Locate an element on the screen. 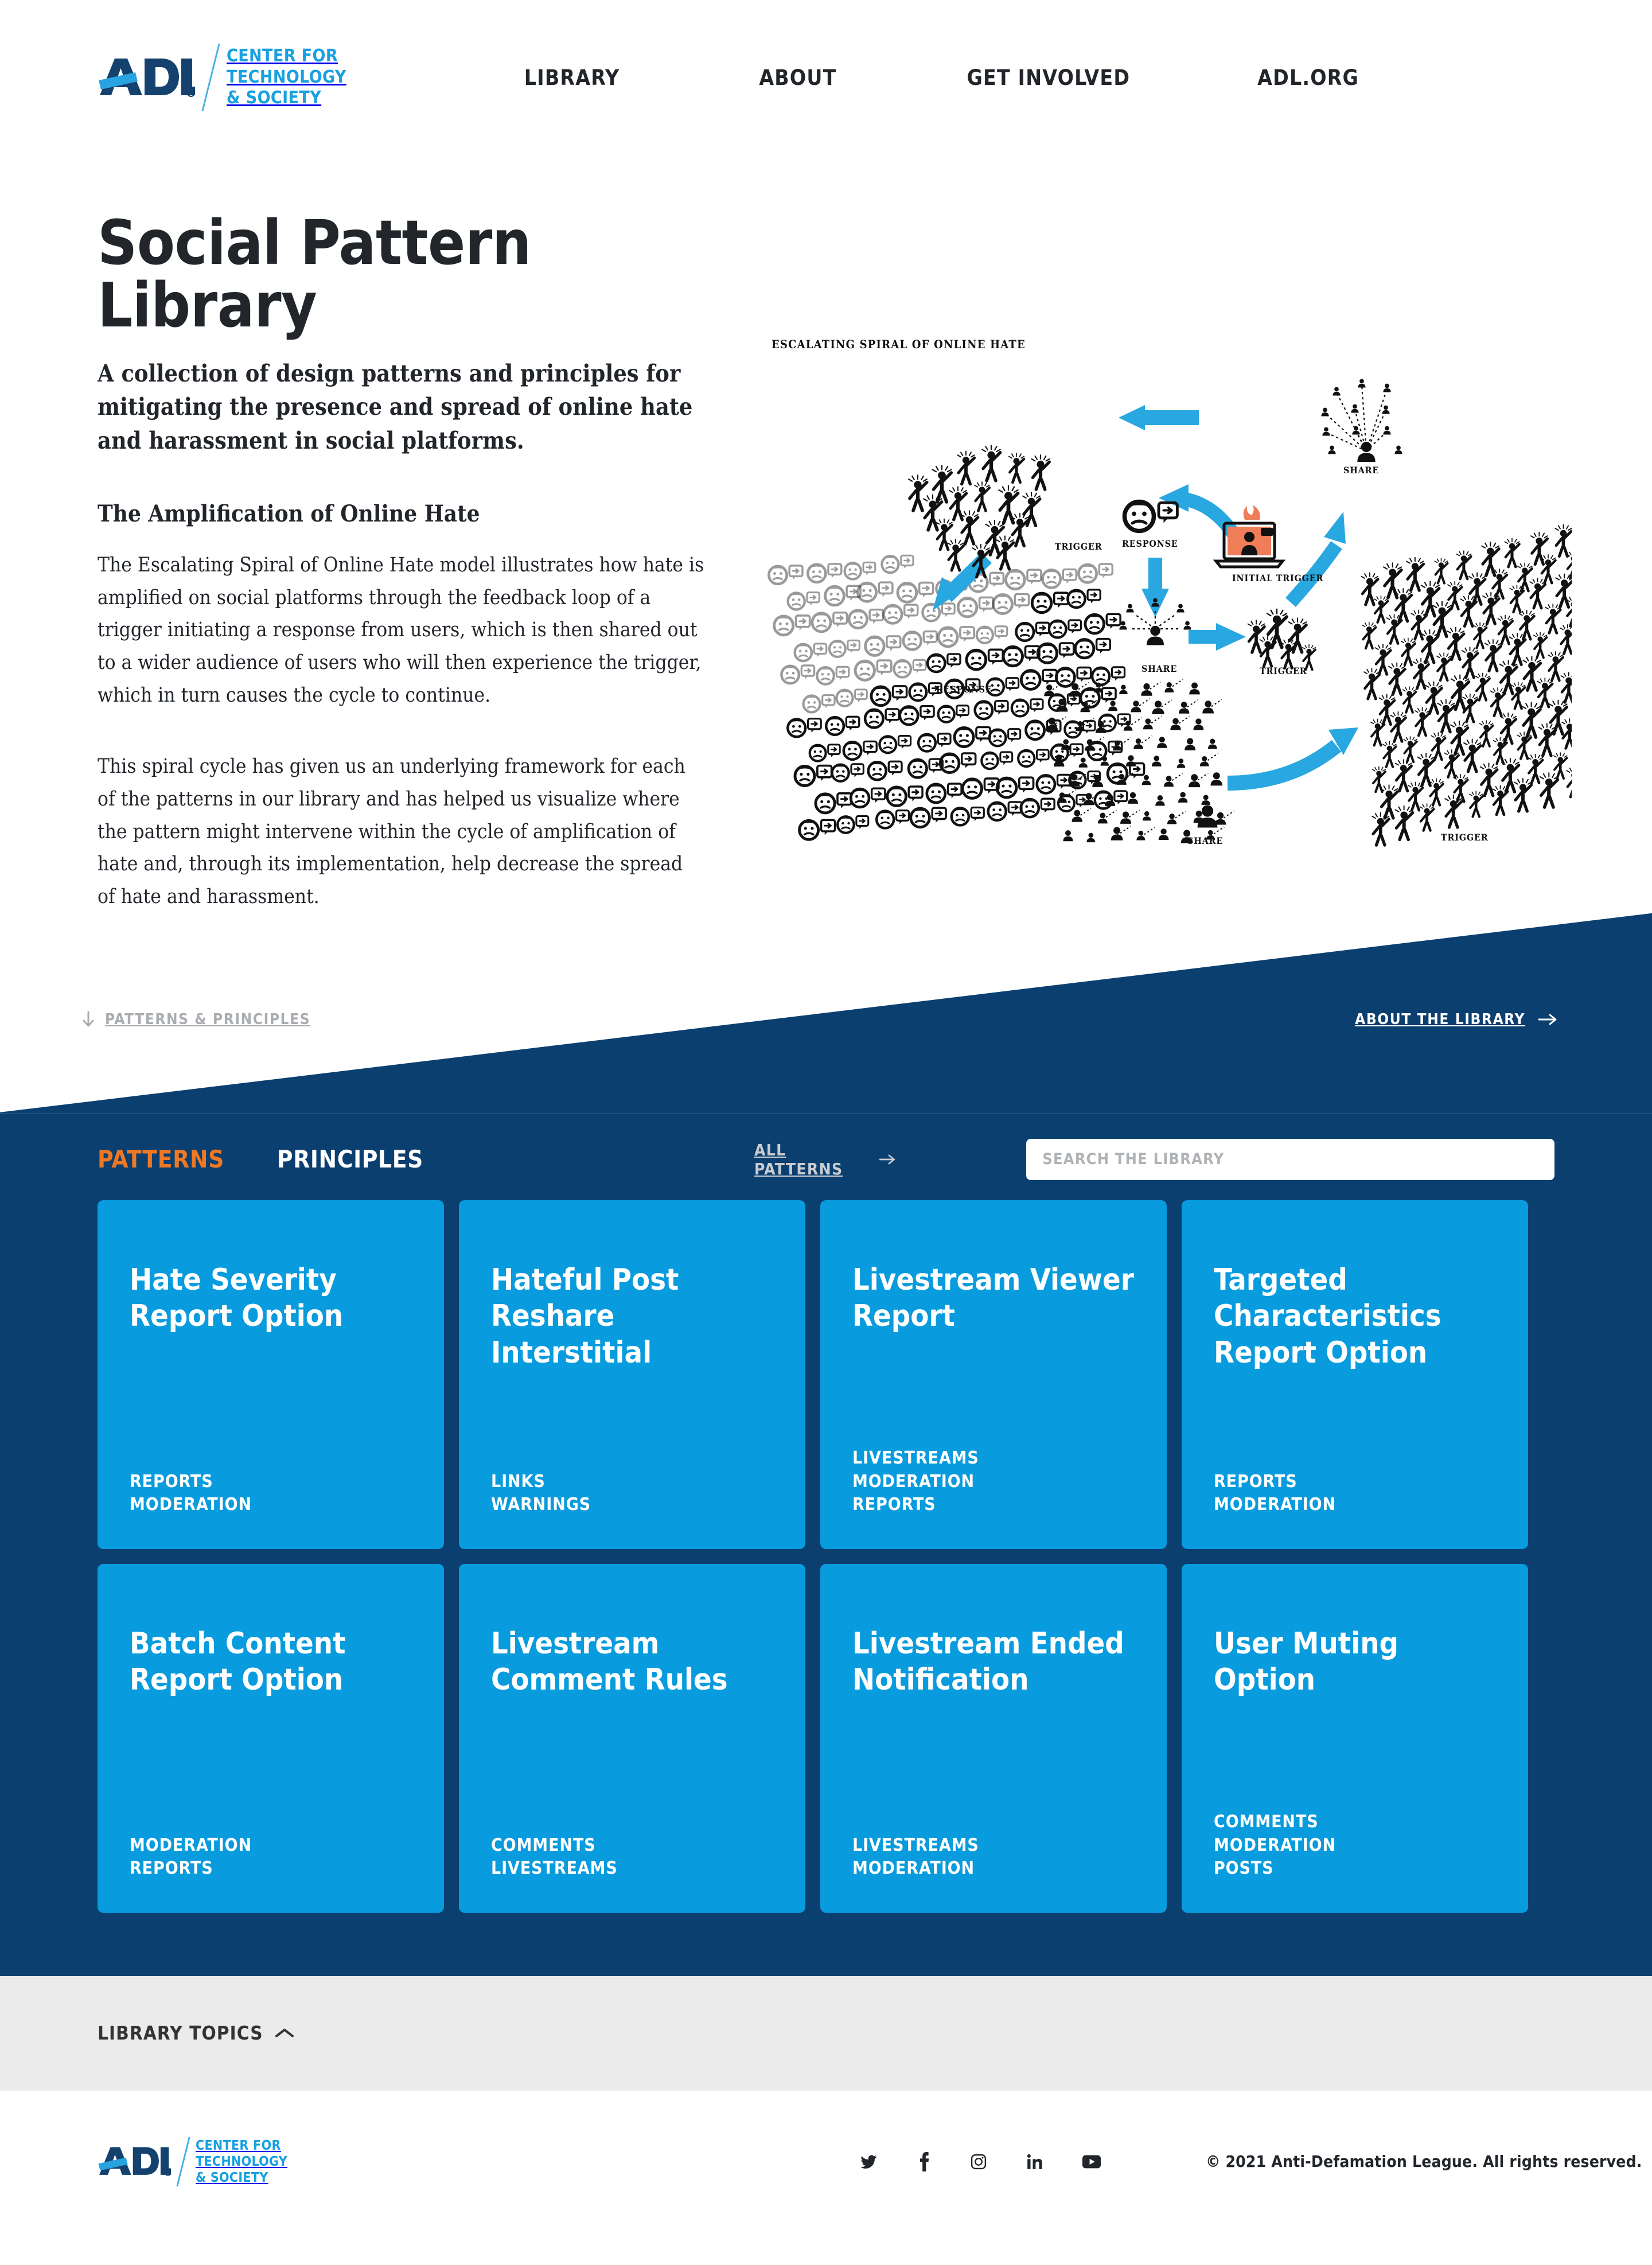  diagram-label-share-2: SHARE is located at coordinates (1361, 471).